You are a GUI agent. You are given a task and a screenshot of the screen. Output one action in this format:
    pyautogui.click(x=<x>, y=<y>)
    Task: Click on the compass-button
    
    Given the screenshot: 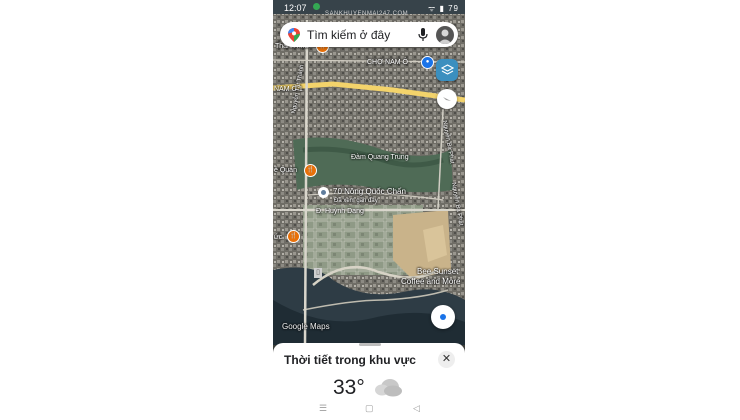 What is the action you would take?
    pyautogui.click(x=447, y=99)
    